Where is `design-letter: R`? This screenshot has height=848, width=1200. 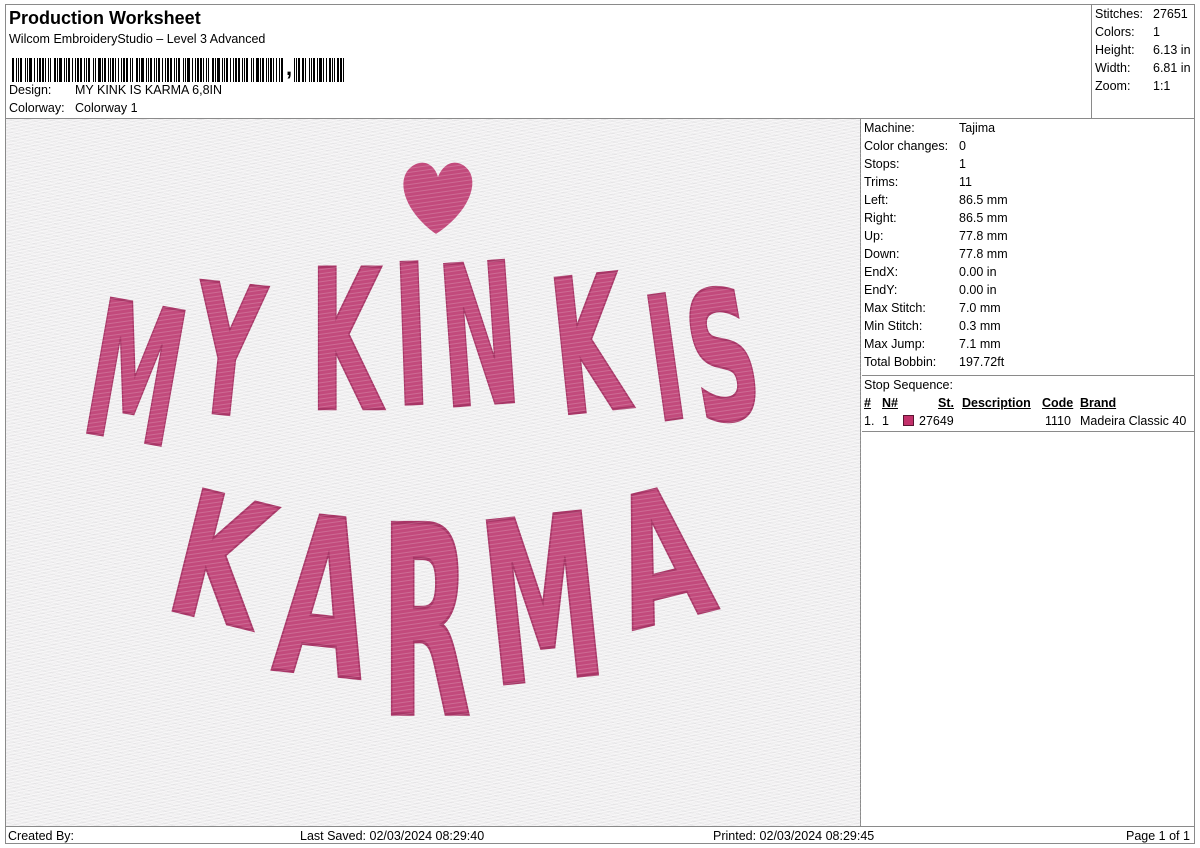 design-letter: R is located at coordinates (426, 623).